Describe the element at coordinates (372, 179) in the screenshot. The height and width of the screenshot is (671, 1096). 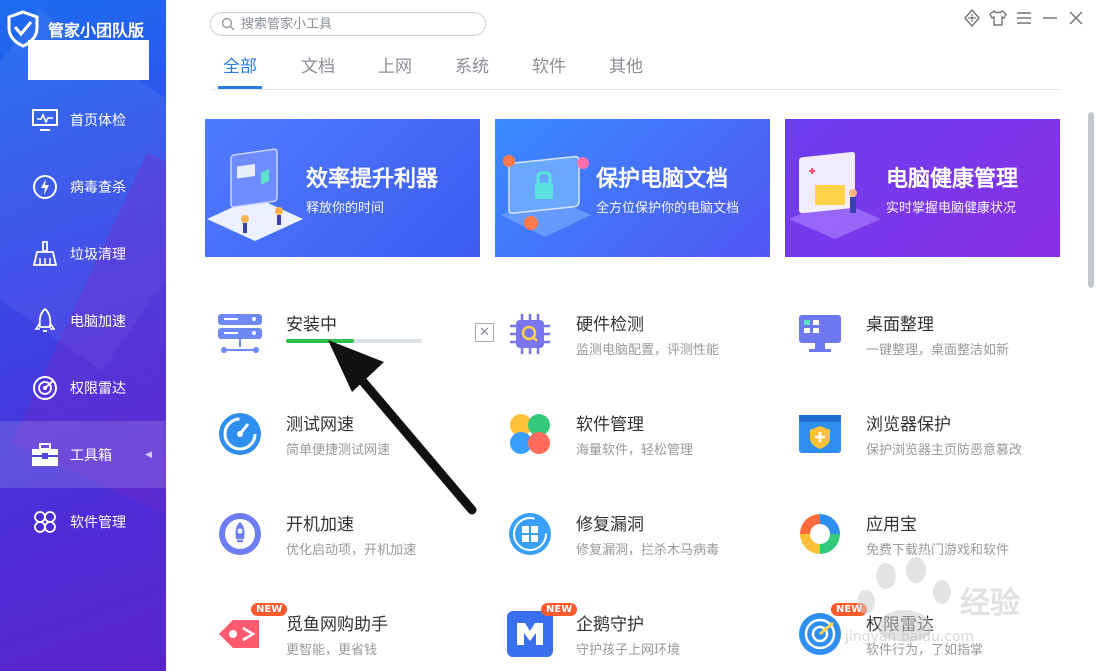
I see `banner-title: 效率提升利器` at that location.